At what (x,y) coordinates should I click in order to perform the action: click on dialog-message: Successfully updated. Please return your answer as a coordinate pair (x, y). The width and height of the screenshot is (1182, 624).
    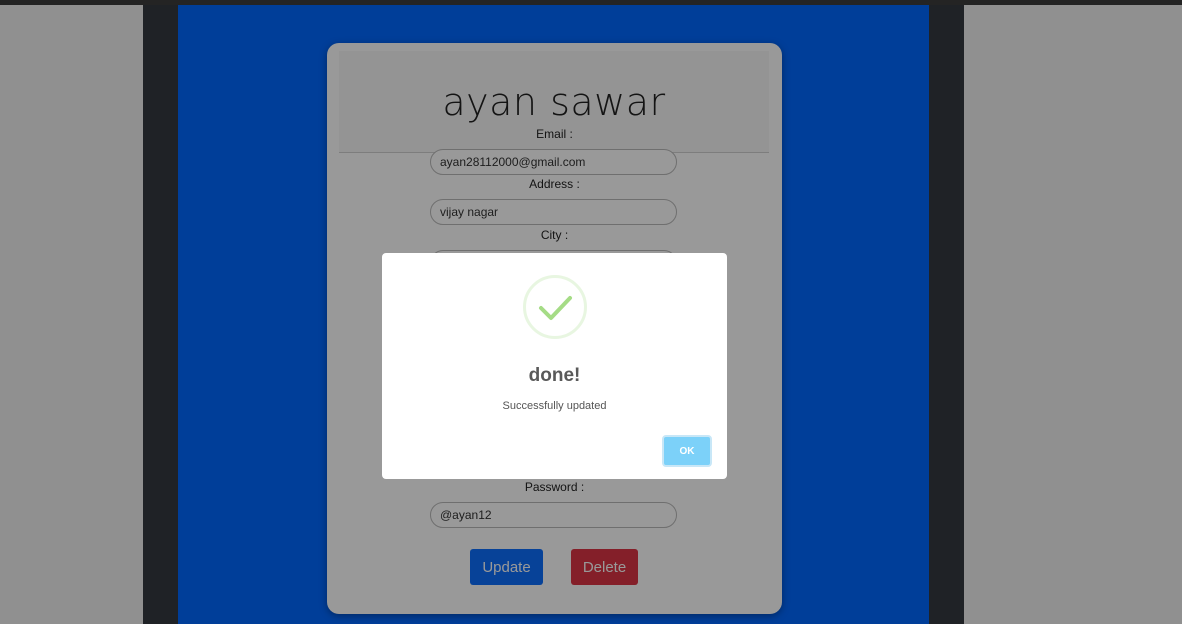
    Looking at the image, I should click on (554, 406).